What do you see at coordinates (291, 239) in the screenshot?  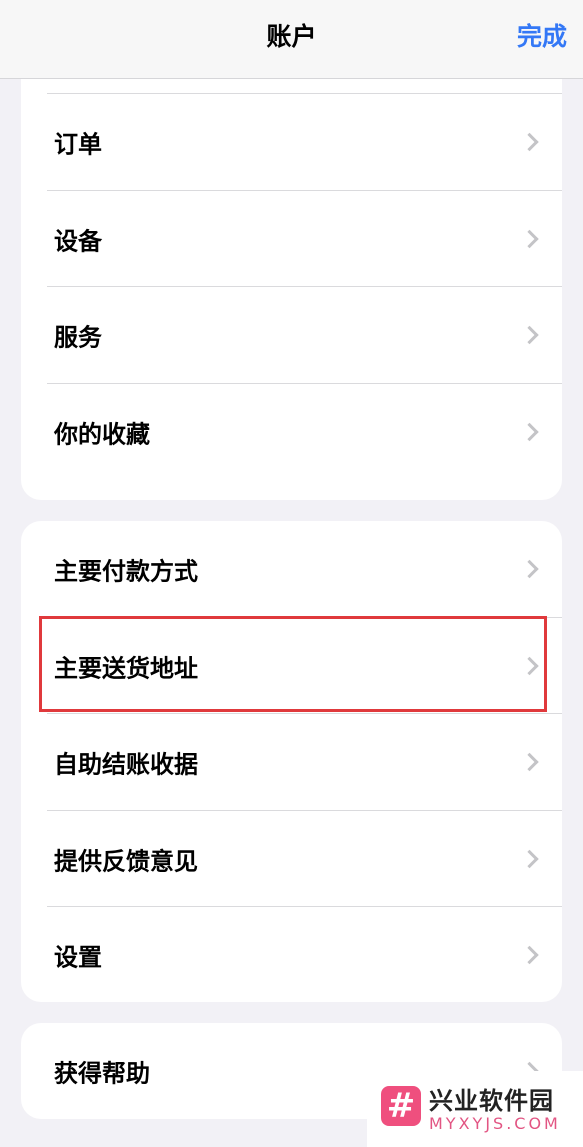 I see `devices-row: 设备` at bounding box center [291, 239].